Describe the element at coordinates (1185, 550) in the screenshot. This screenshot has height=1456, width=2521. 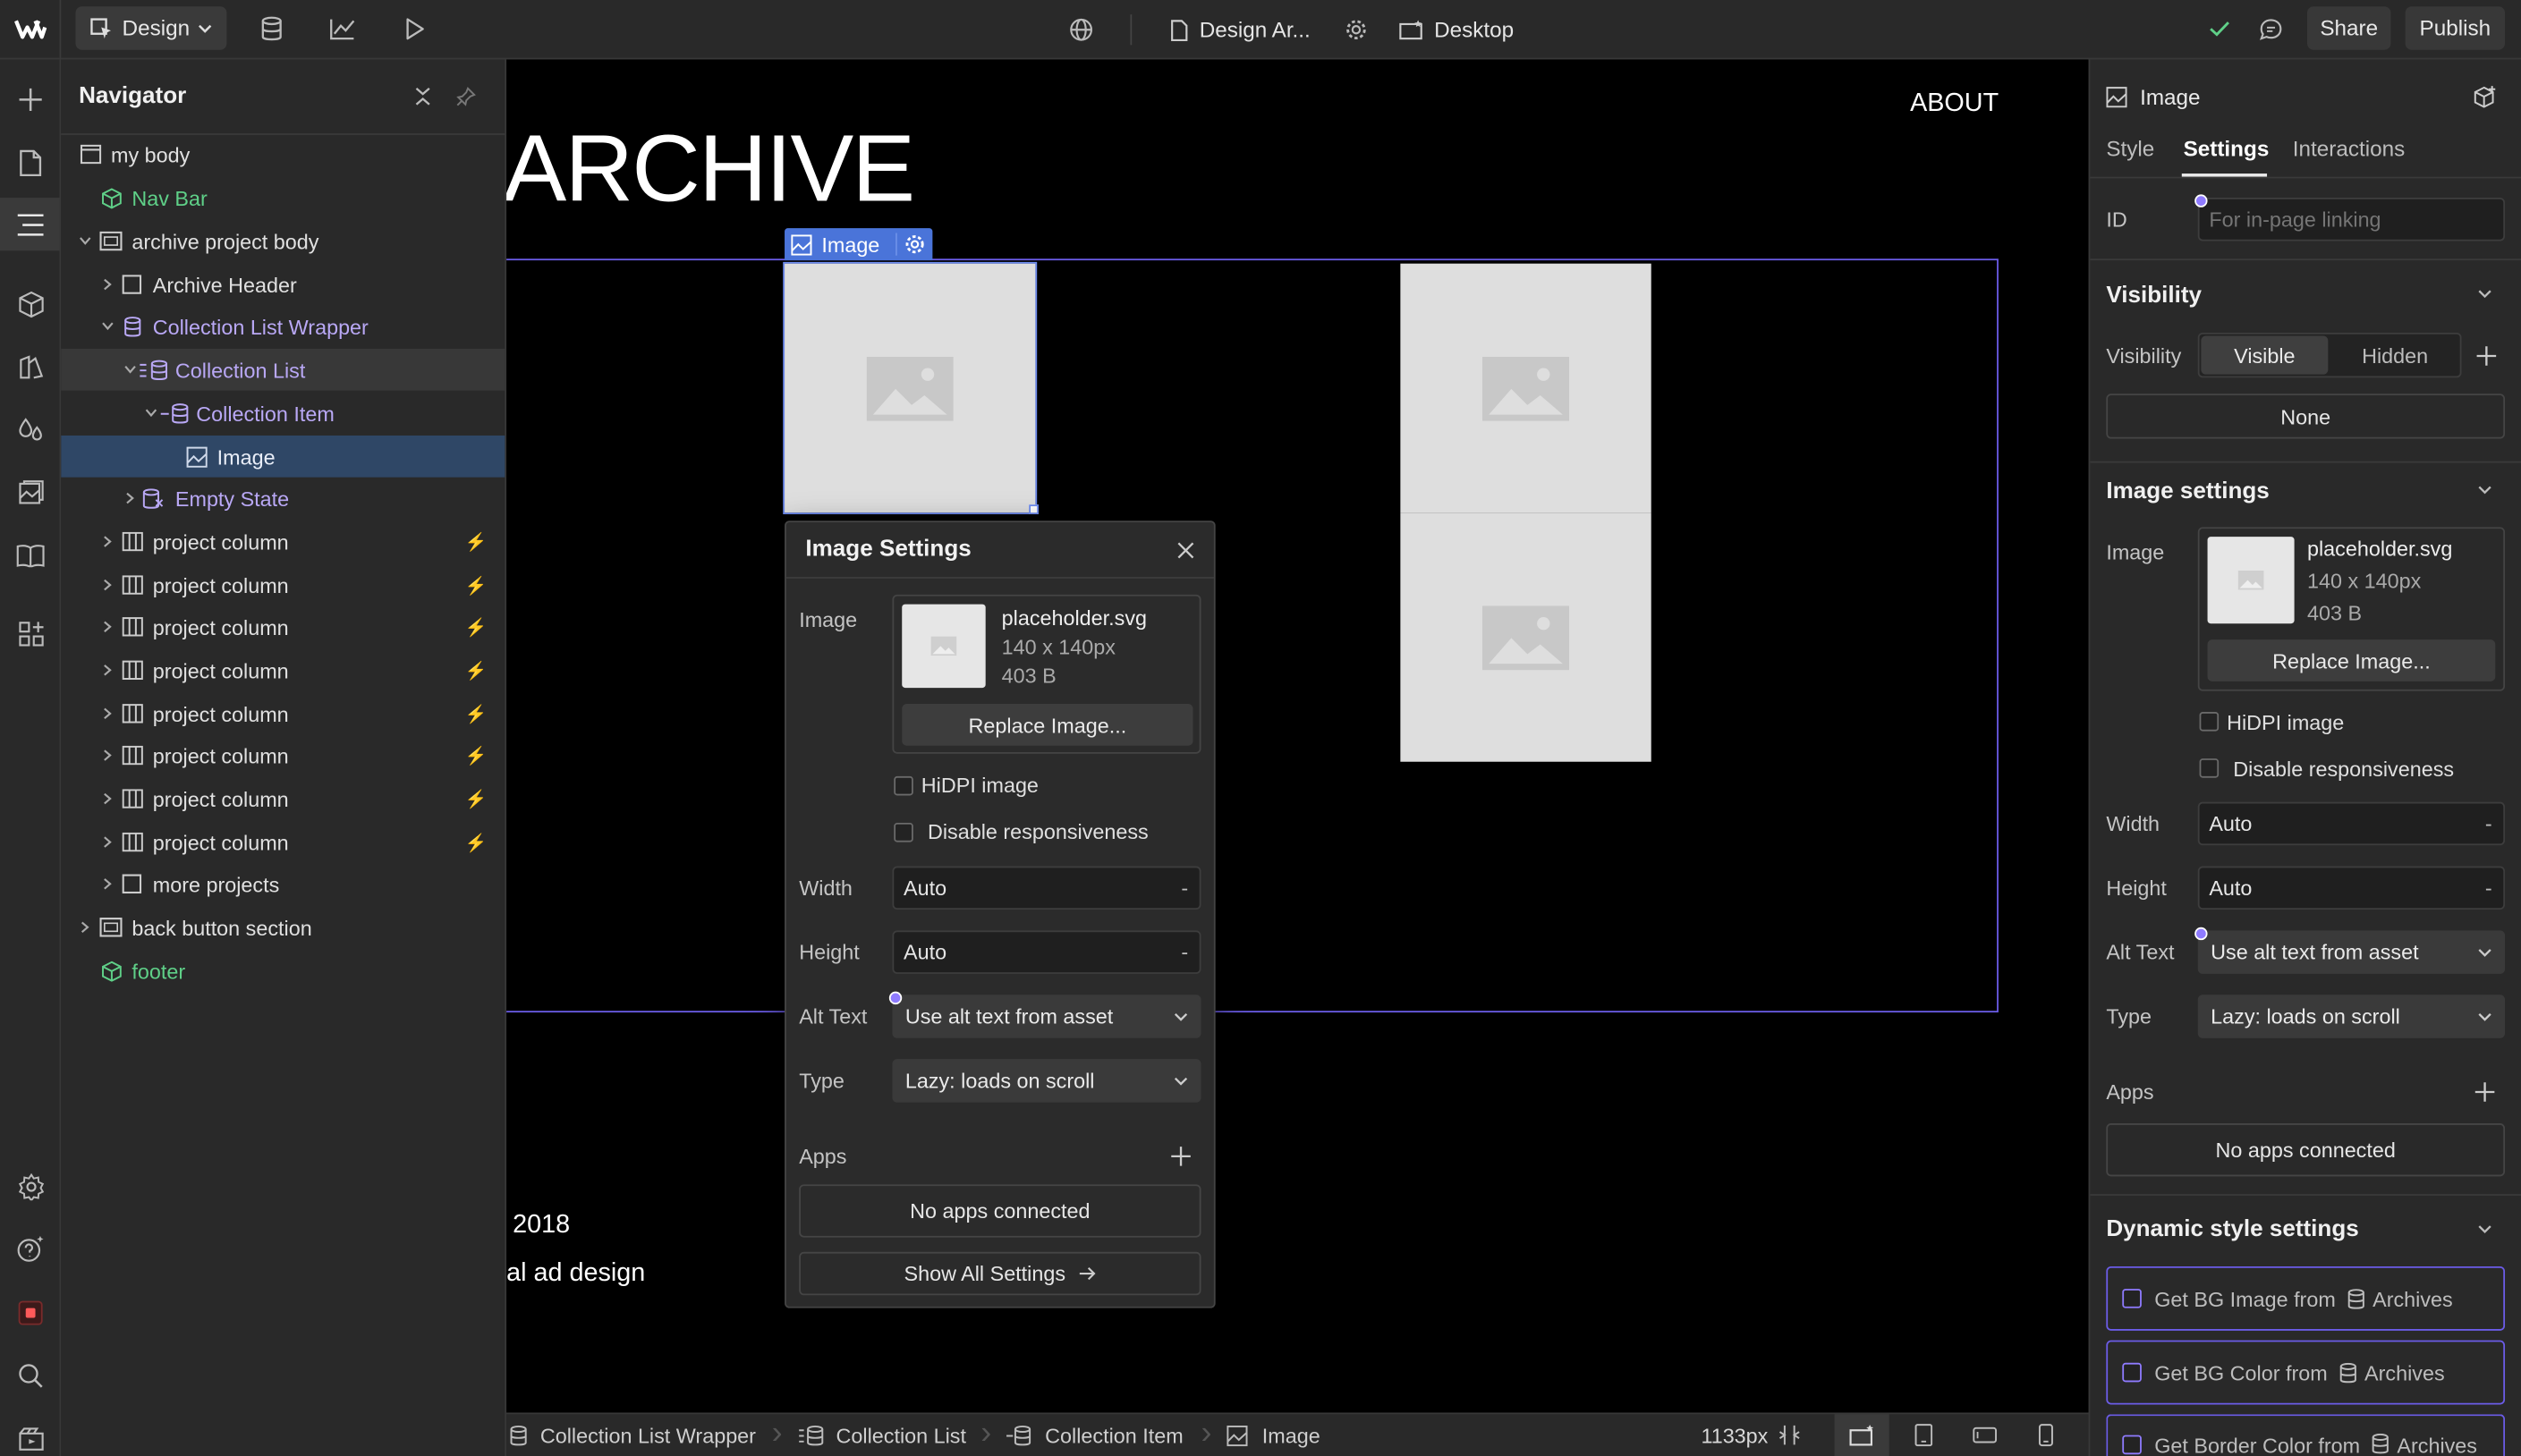
I see `close-icon` at that location.